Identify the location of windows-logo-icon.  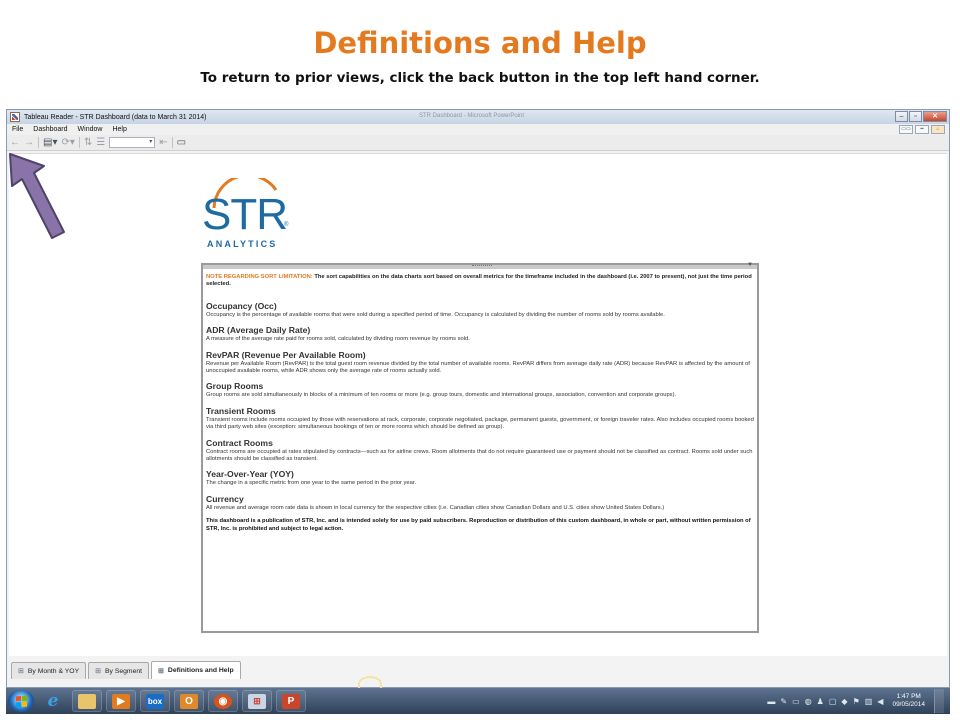
(21, 701).